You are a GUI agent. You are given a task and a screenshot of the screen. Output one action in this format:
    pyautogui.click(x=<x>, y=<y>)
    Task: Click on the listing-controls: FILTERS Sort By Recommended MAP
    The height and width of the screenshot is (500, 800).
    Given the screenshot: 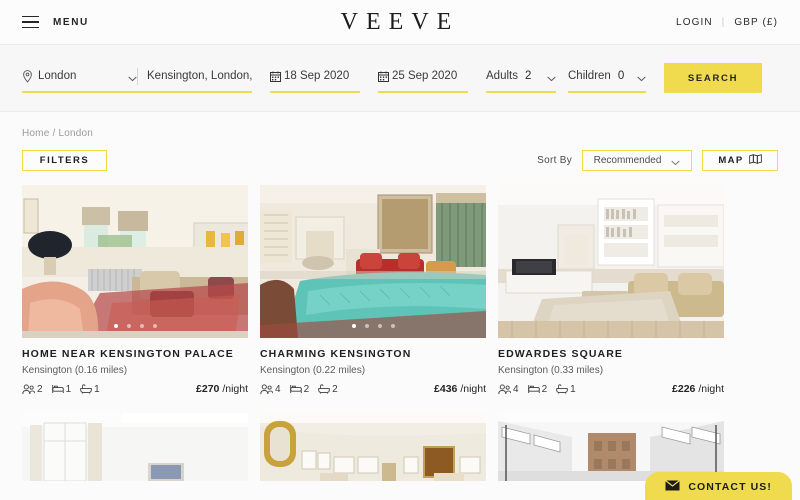 What is the action you would take?
    pyautogui.click(x=400, y=160)
    